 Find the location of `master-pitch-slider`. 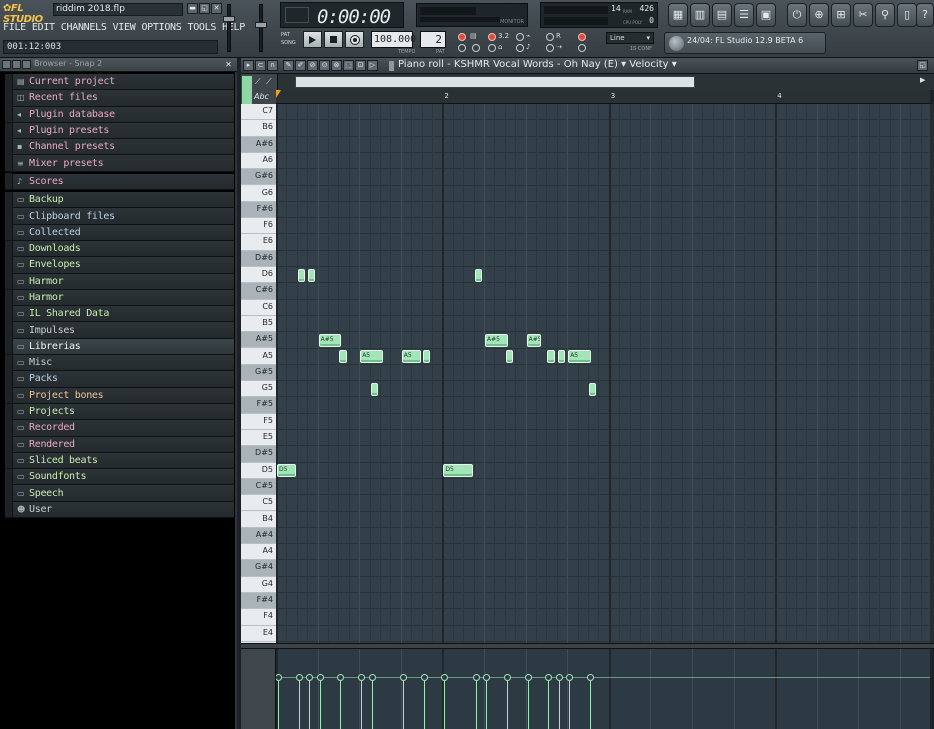

master-pitch-slider is located at coordinates (261, 28).